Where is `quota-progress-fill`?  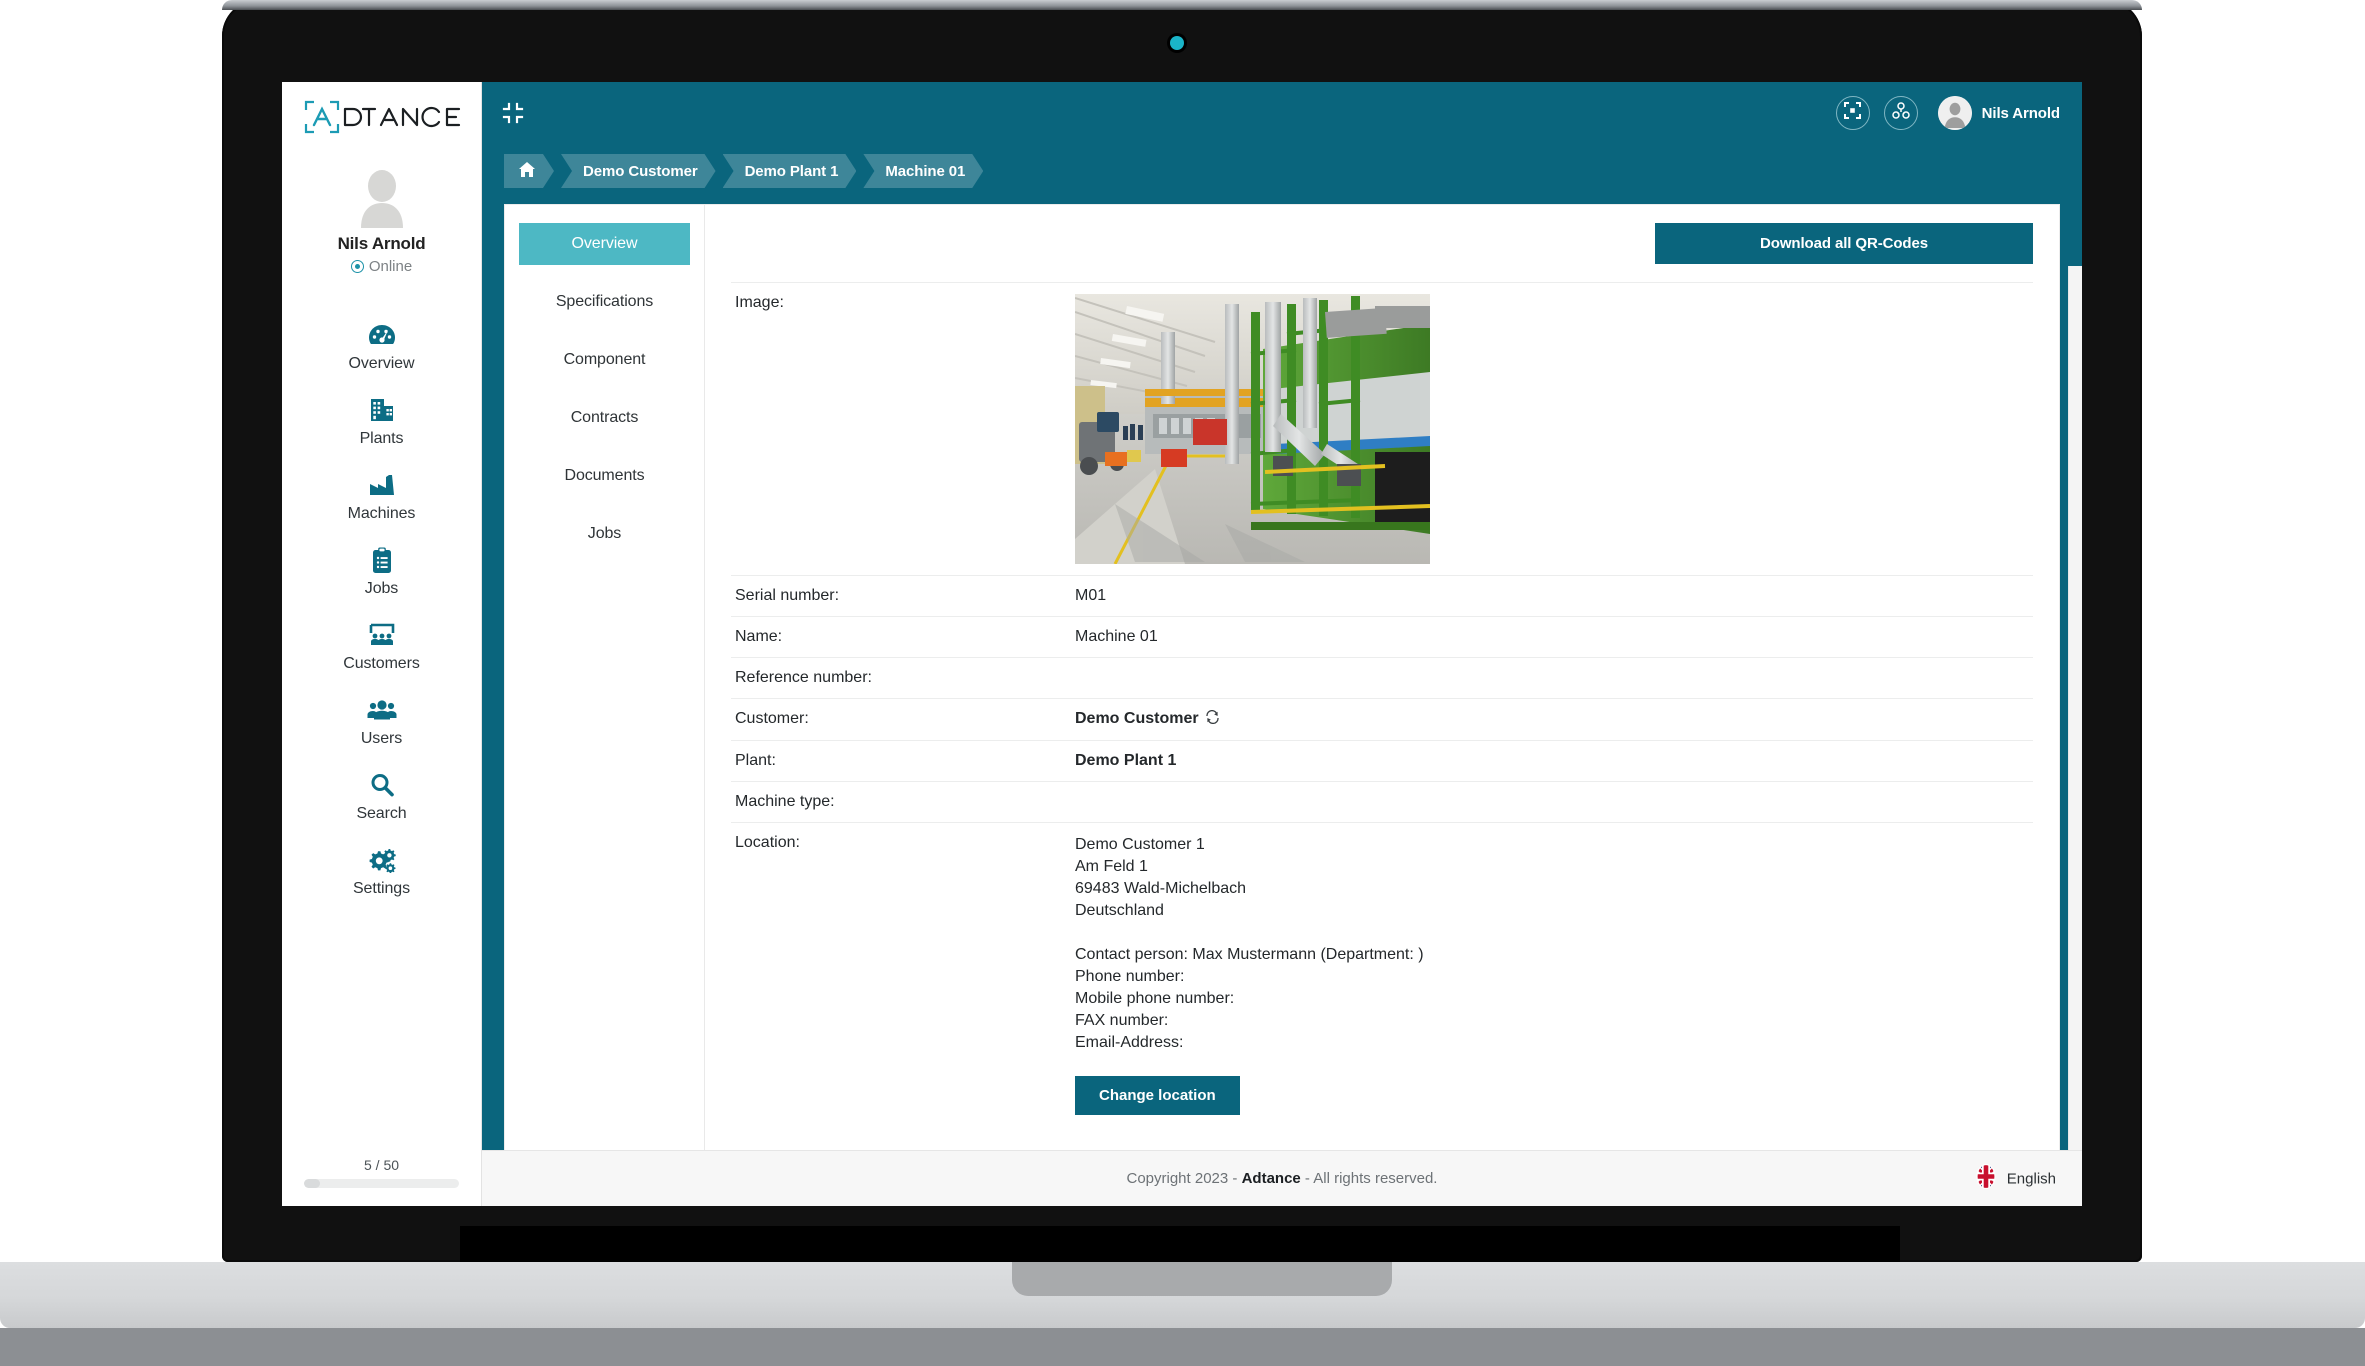 quota-progress-fill is located at coordinates (312, 1183).